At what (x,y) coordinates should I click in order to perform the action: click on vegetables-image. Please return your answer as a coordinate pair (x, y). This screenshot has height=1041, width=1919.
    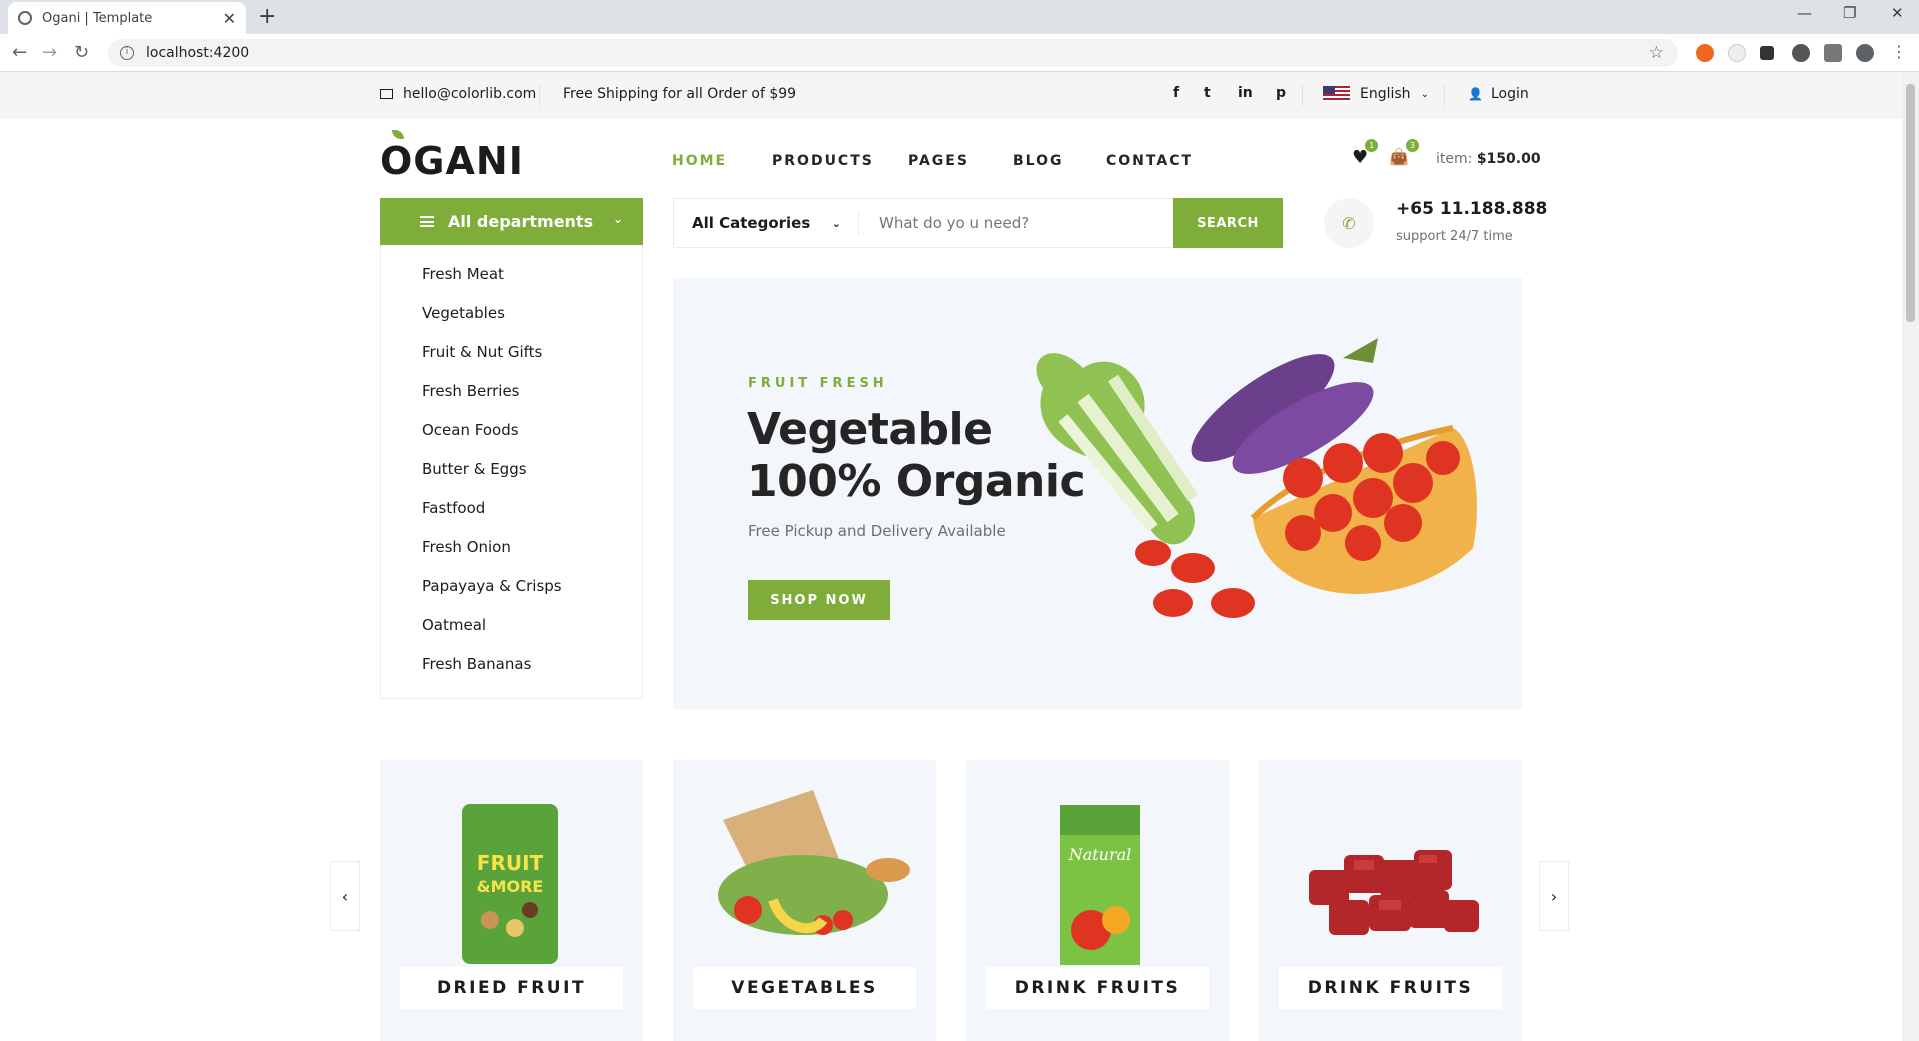
    Looking at the image, I should click on (1256, 478).